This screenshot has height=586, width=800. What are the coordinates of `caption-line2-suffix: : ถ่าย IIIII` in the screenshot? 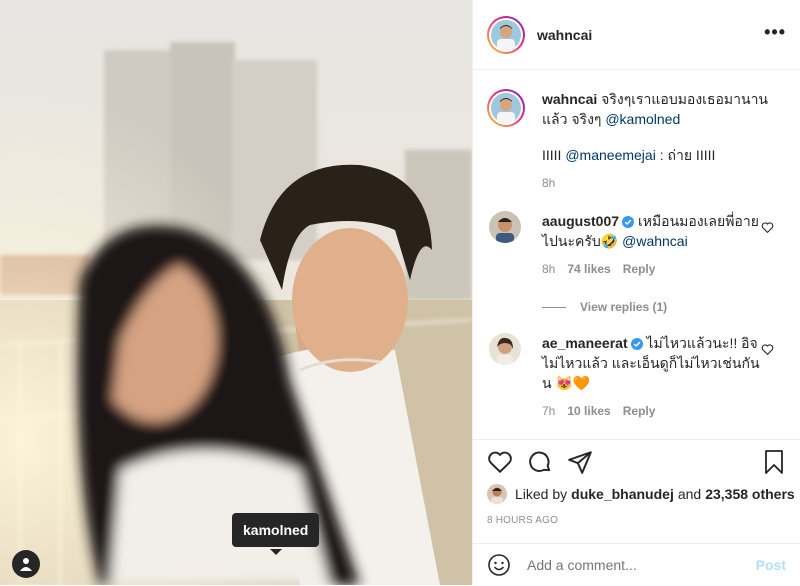 It's located at (687, 155).